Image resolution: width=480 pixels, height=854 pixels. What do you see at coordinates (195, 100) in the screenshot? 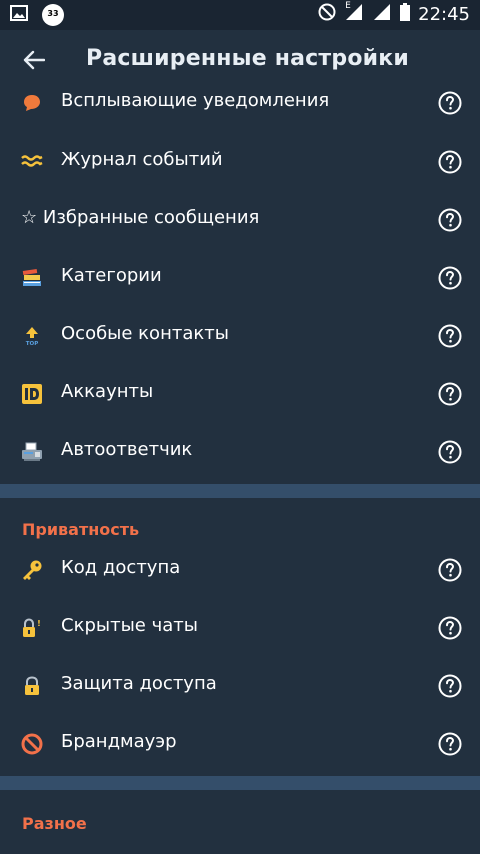
I see `setting-label: Всплывающие уведомления` at bounding box center [195, 100].